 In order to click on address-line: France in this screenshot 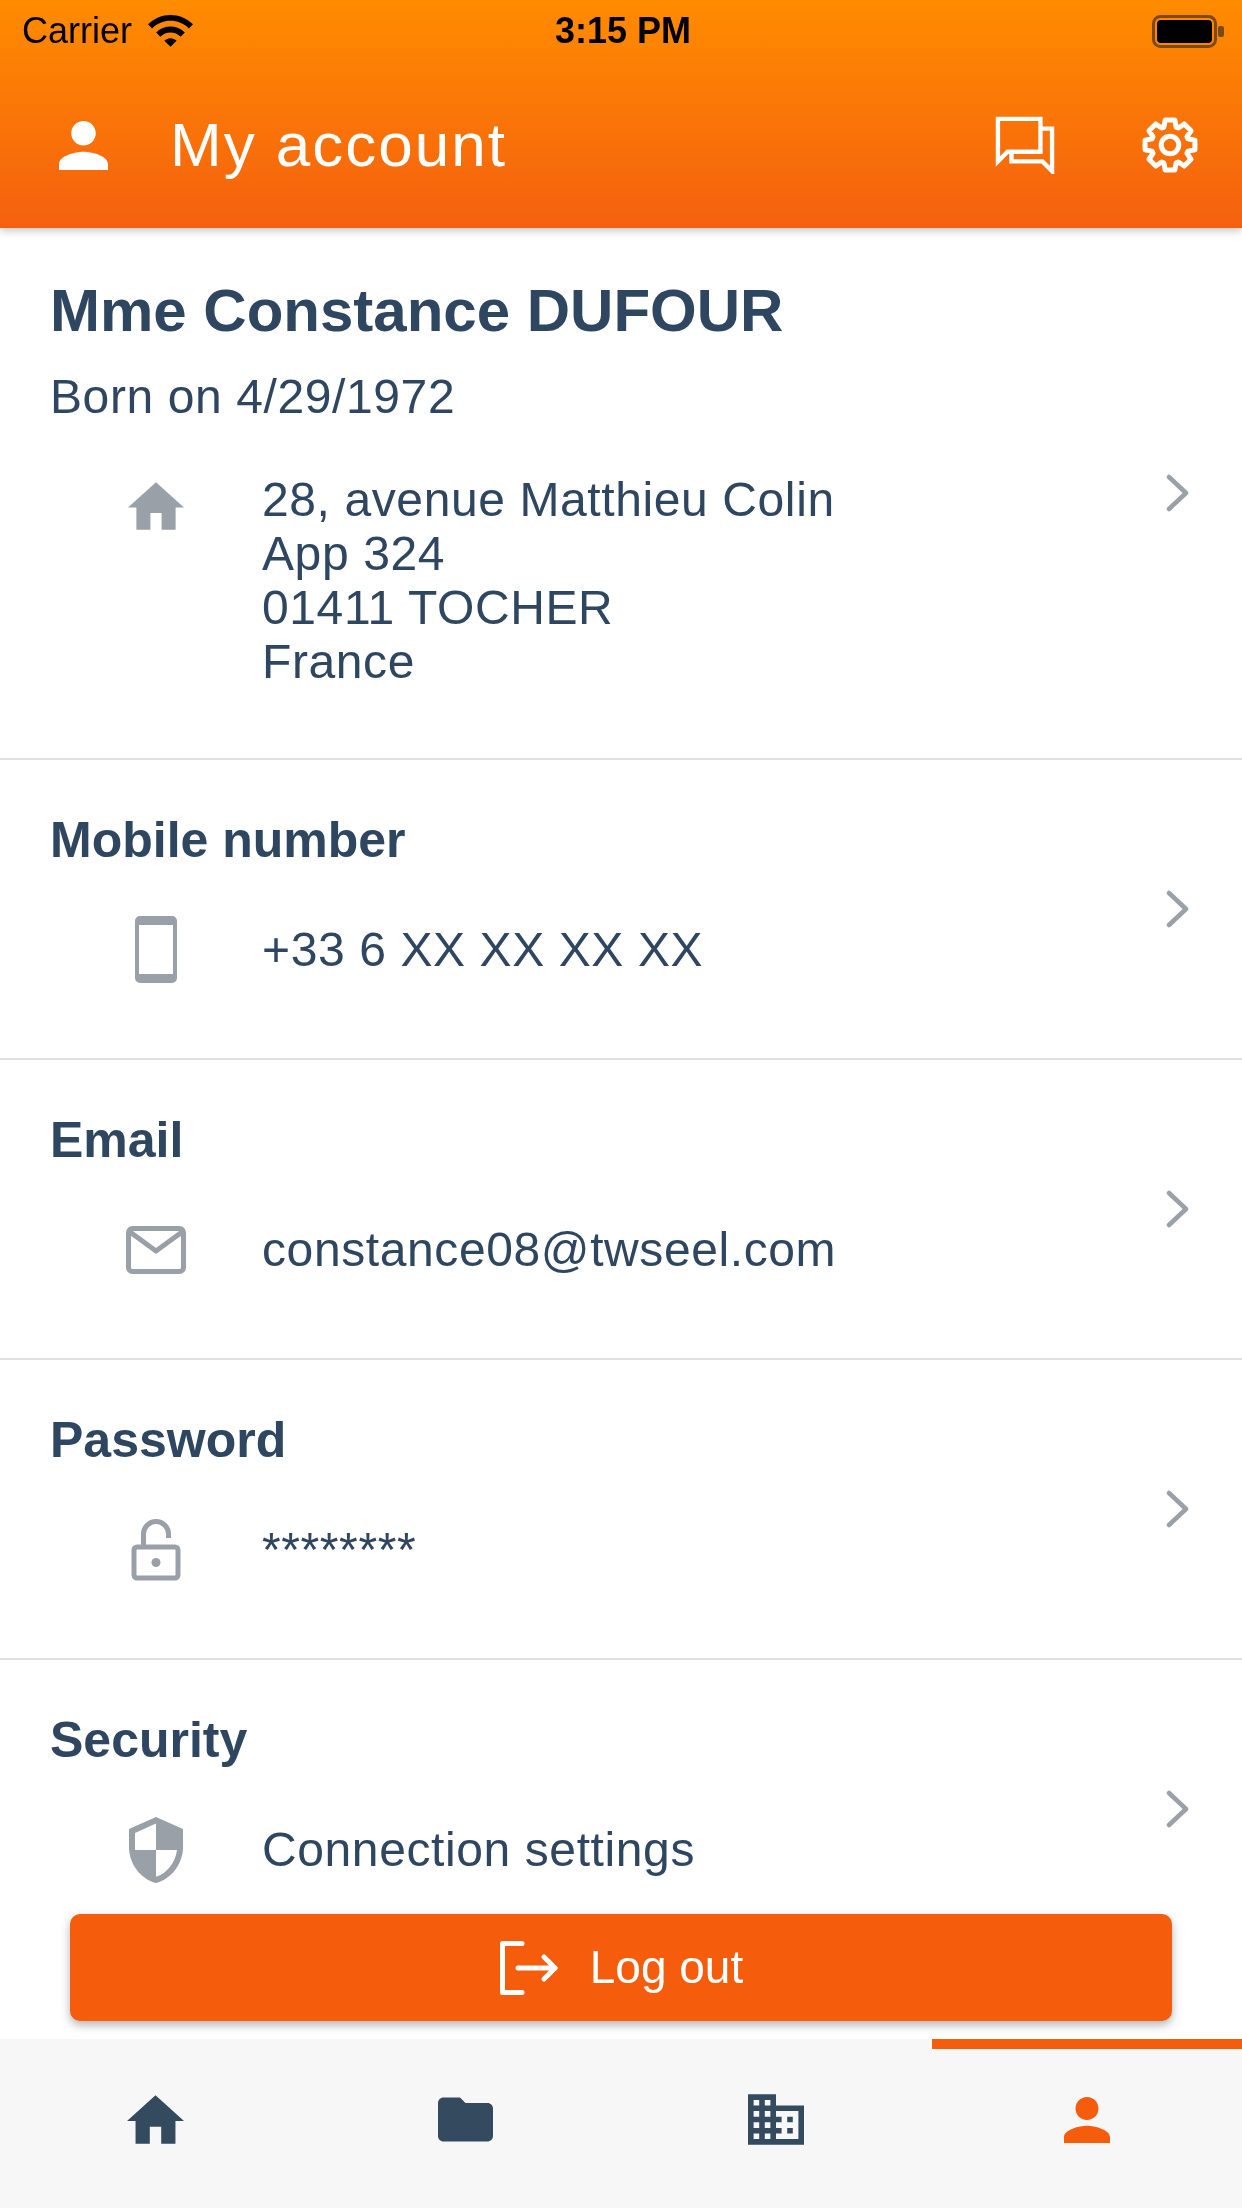, I will do `click(339, 661)`.